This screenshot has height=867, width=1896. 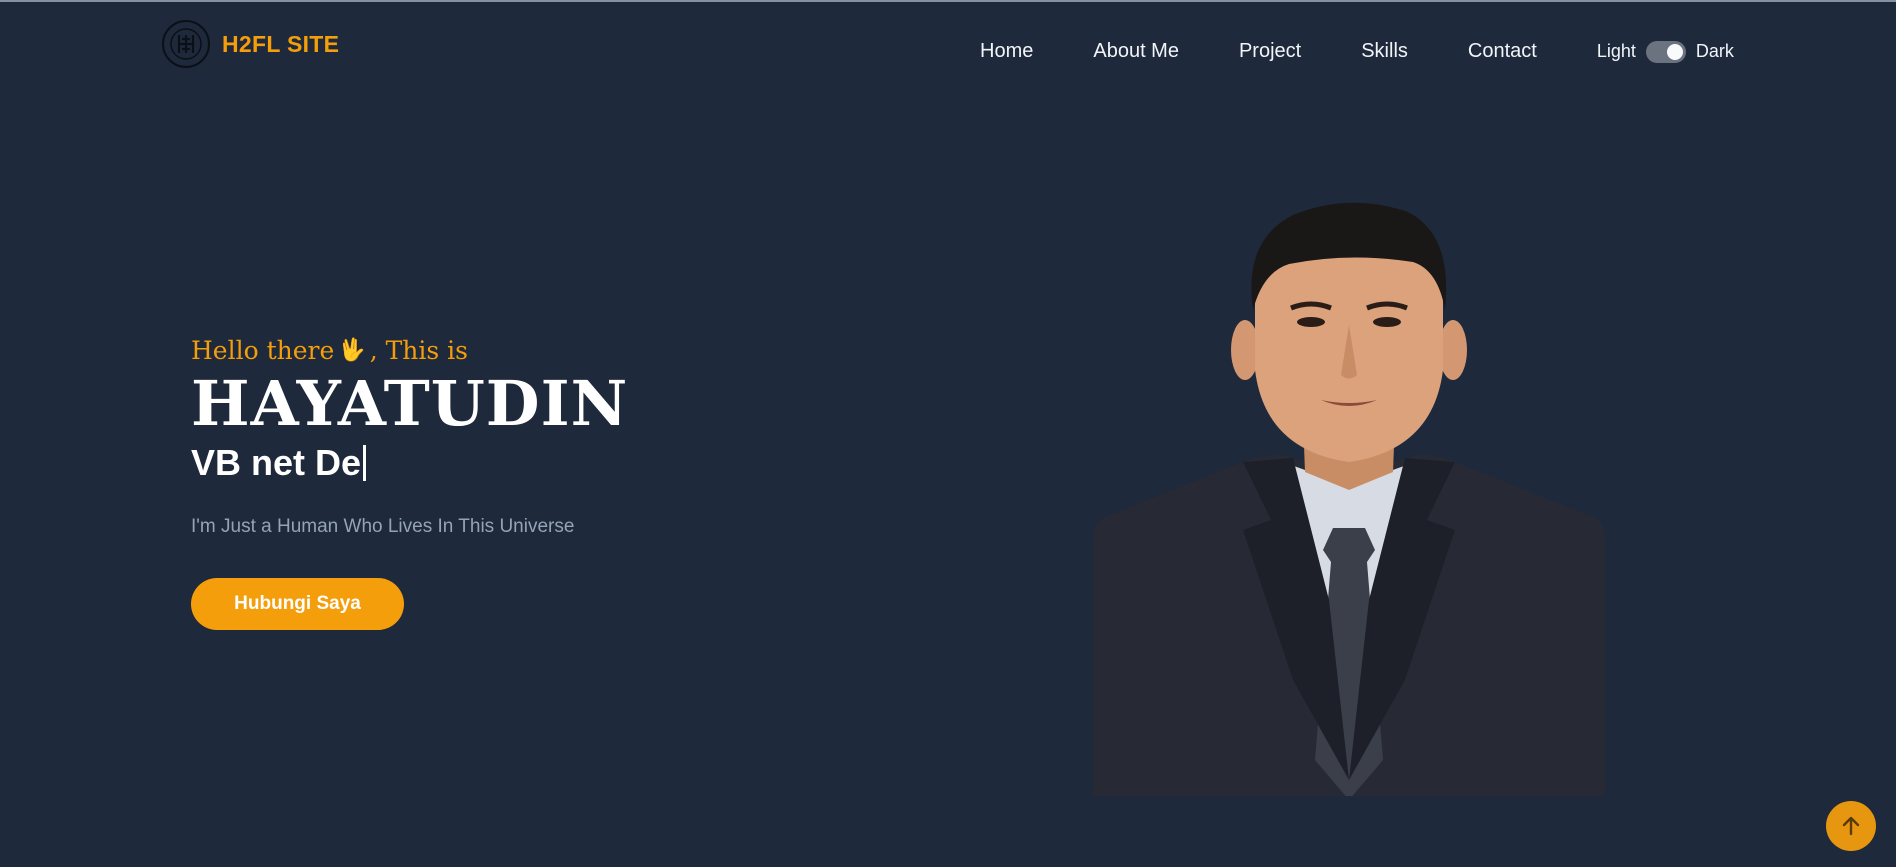 I want to click on nav-project: Project, so click(x=1270, y=51).